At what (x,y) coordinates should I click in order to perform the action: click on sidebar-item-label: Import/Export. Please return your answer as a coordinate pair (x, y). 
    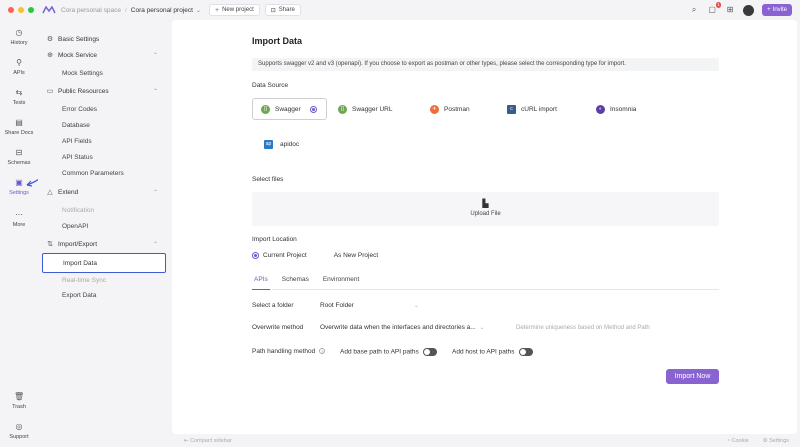
    Looking at the image, I should click on (78, 244).